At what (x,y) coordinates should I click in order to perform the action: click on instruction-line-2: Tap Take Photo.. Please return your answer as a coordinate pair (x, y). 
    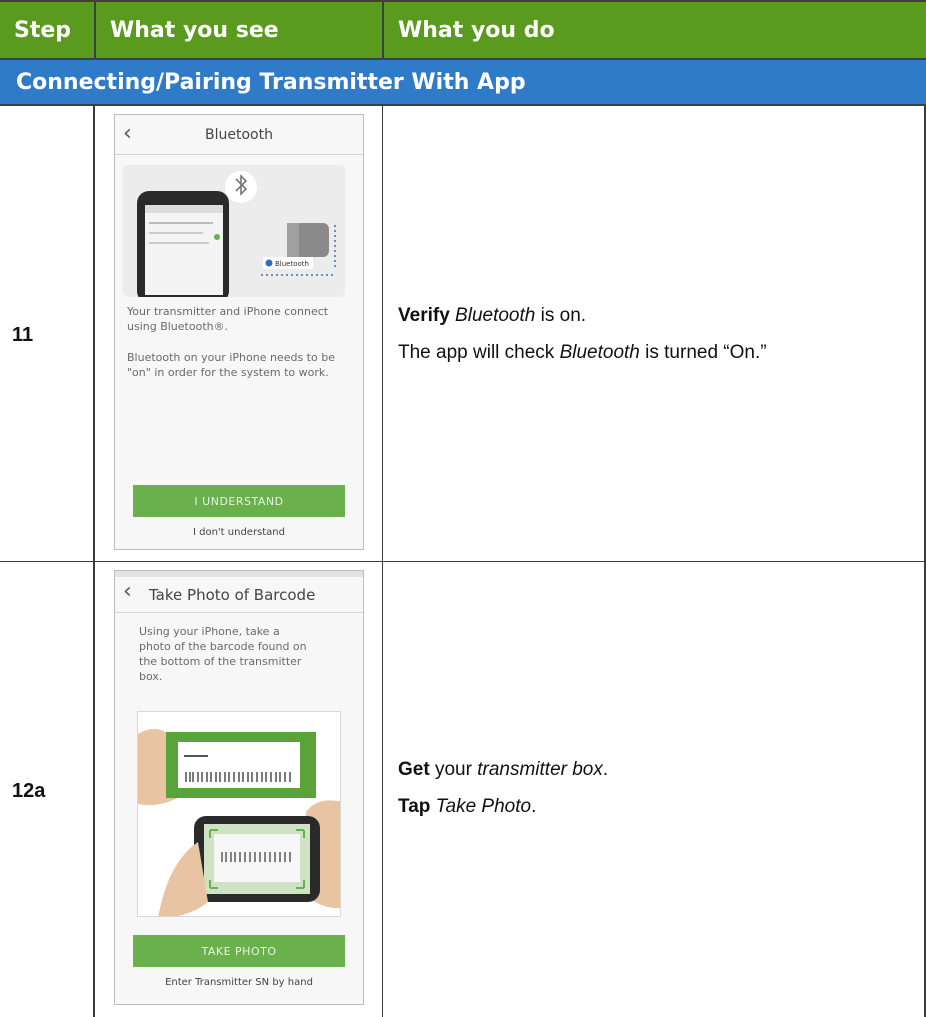
    Looking at the image, I should click on (467, 806).